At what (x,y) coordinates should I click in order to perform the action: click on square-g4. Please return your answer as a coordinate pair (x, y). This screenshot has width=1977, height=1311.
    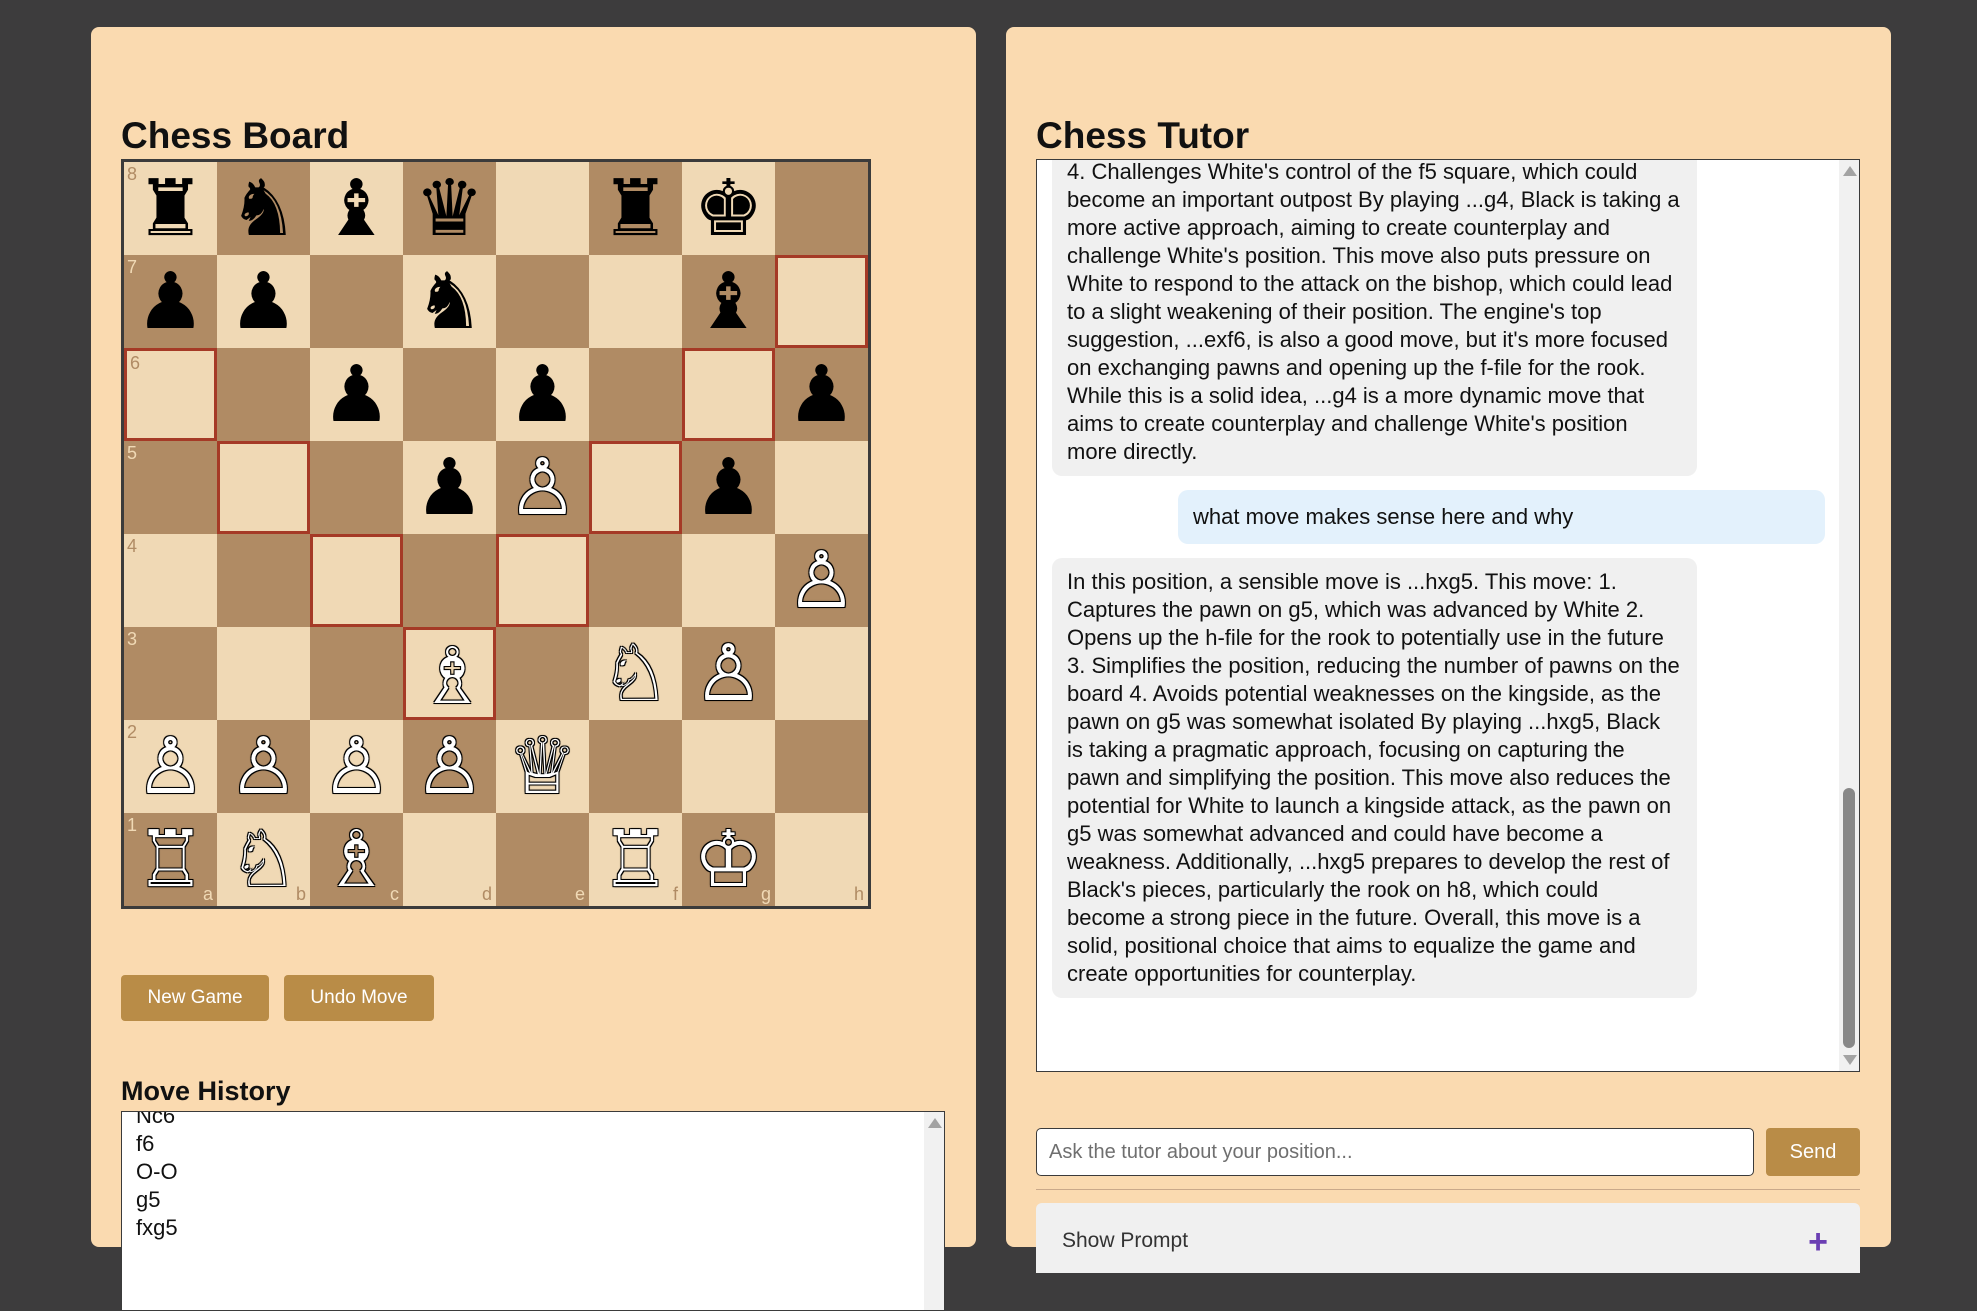
    Looking at the image, I should click on (728, 580).